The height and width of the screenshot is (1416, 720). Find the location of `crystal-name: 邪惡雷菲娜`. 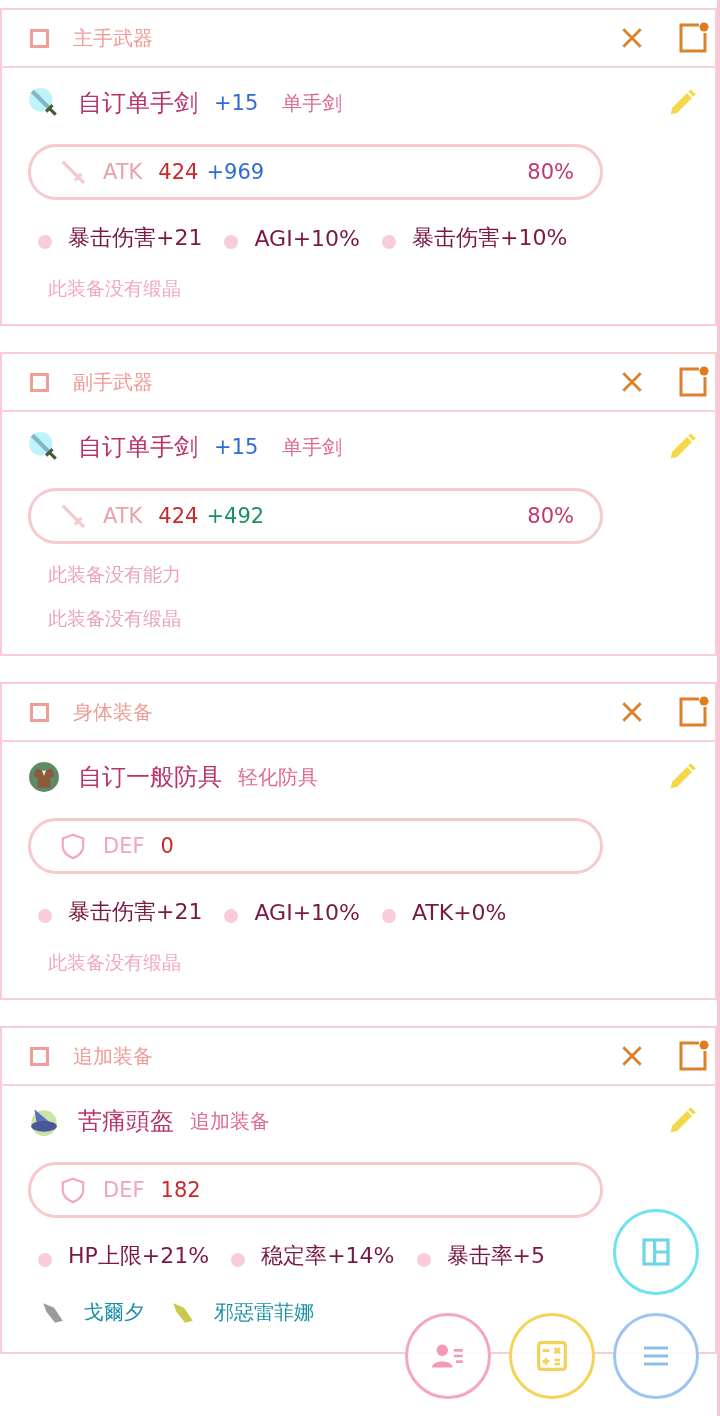

crystal-name: 邪惡雷菲娜 is located at coordinates (264, 1312).